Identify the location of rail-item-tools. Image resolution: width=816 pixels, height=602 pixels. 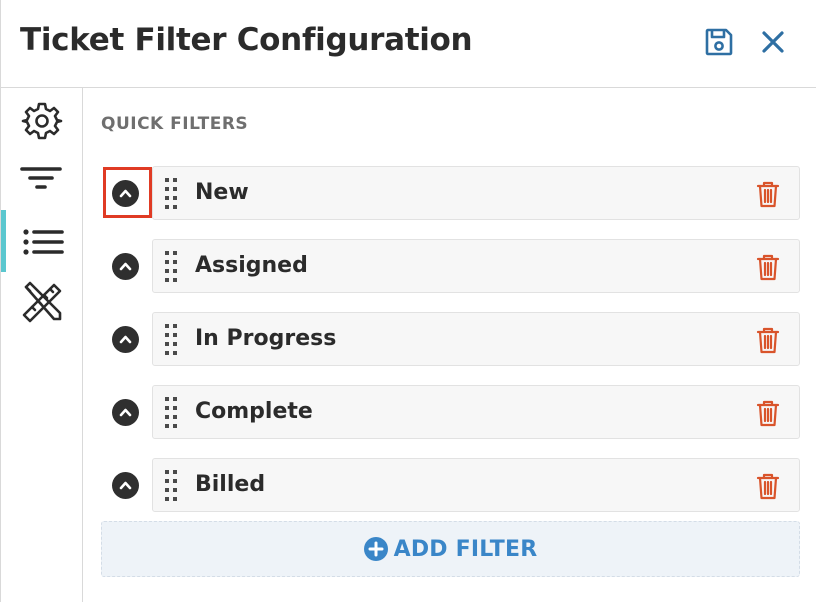
(42, 298).